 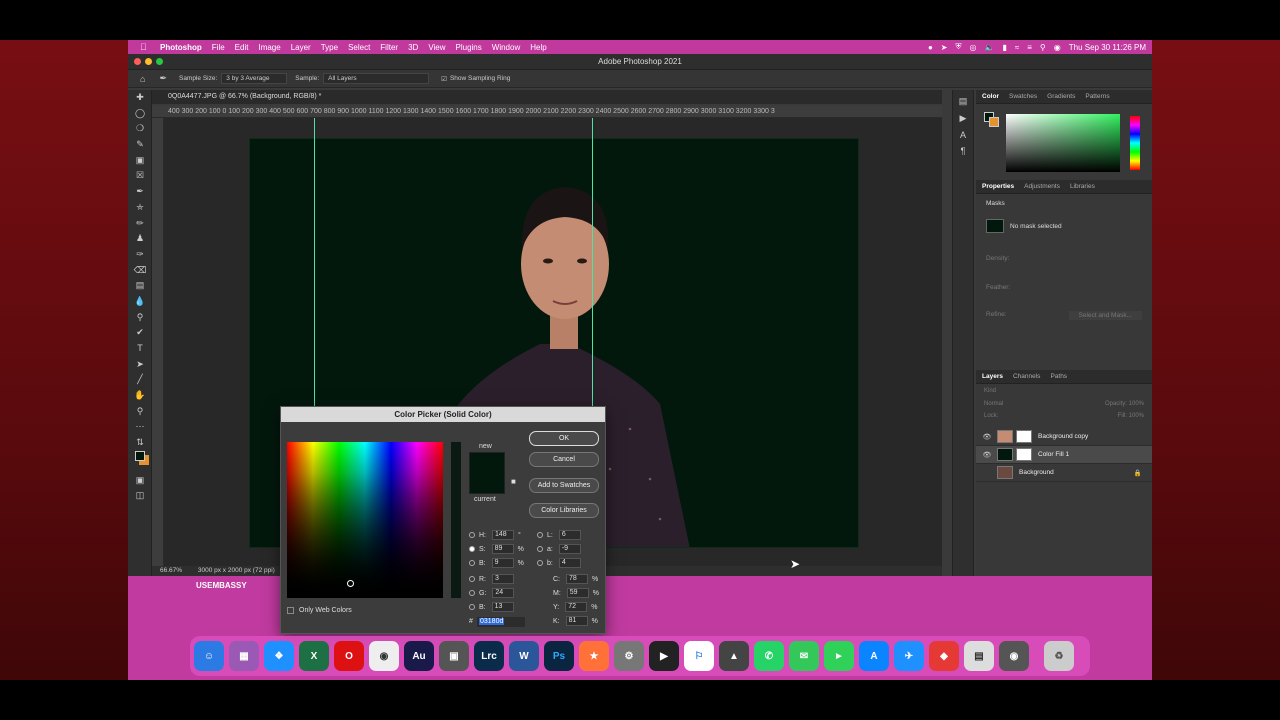 I want to click on type-tool-icon: T, so click(x=140, y=349).